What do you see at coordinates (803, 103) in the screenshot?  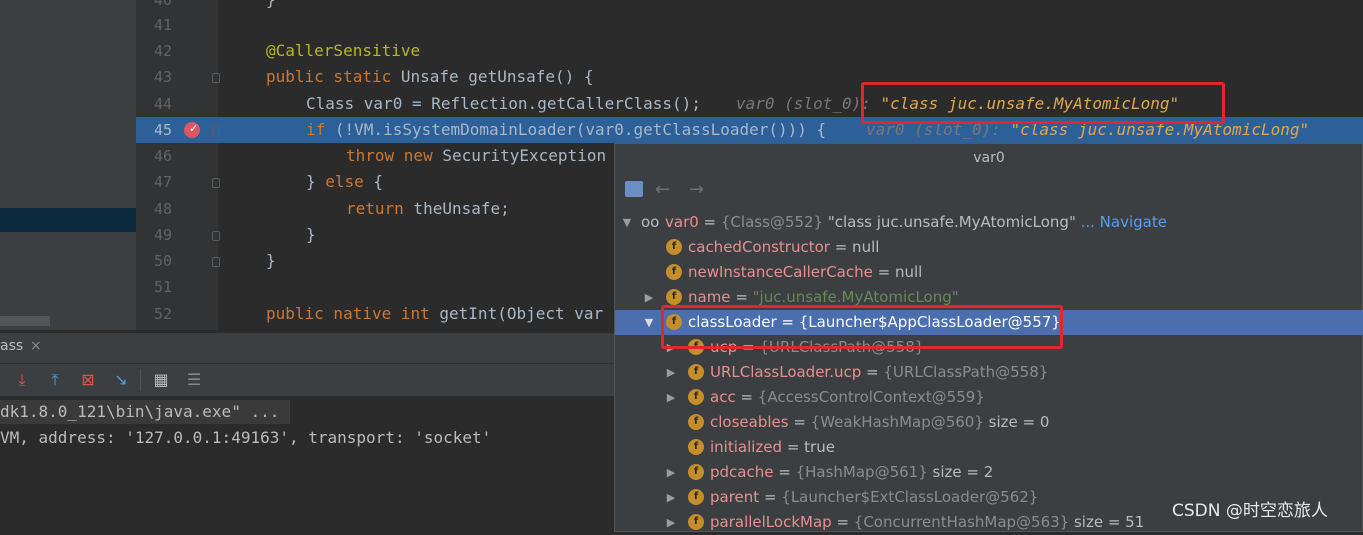 I see `hint-prefix: var0 (slot_0):` at bounding box center [803, 103].